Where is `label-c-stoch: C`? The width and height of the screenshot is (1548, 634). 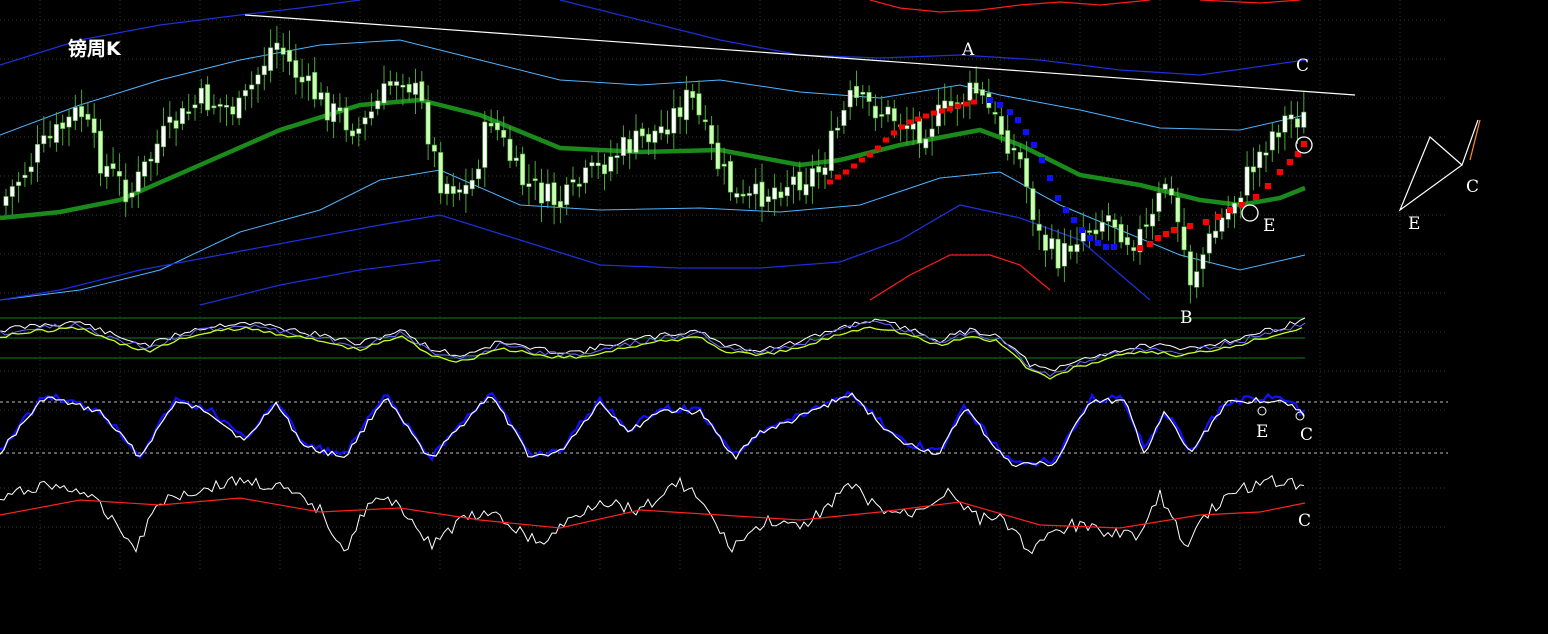
label-c-stoch: C is located at coordinates (1307, 435).